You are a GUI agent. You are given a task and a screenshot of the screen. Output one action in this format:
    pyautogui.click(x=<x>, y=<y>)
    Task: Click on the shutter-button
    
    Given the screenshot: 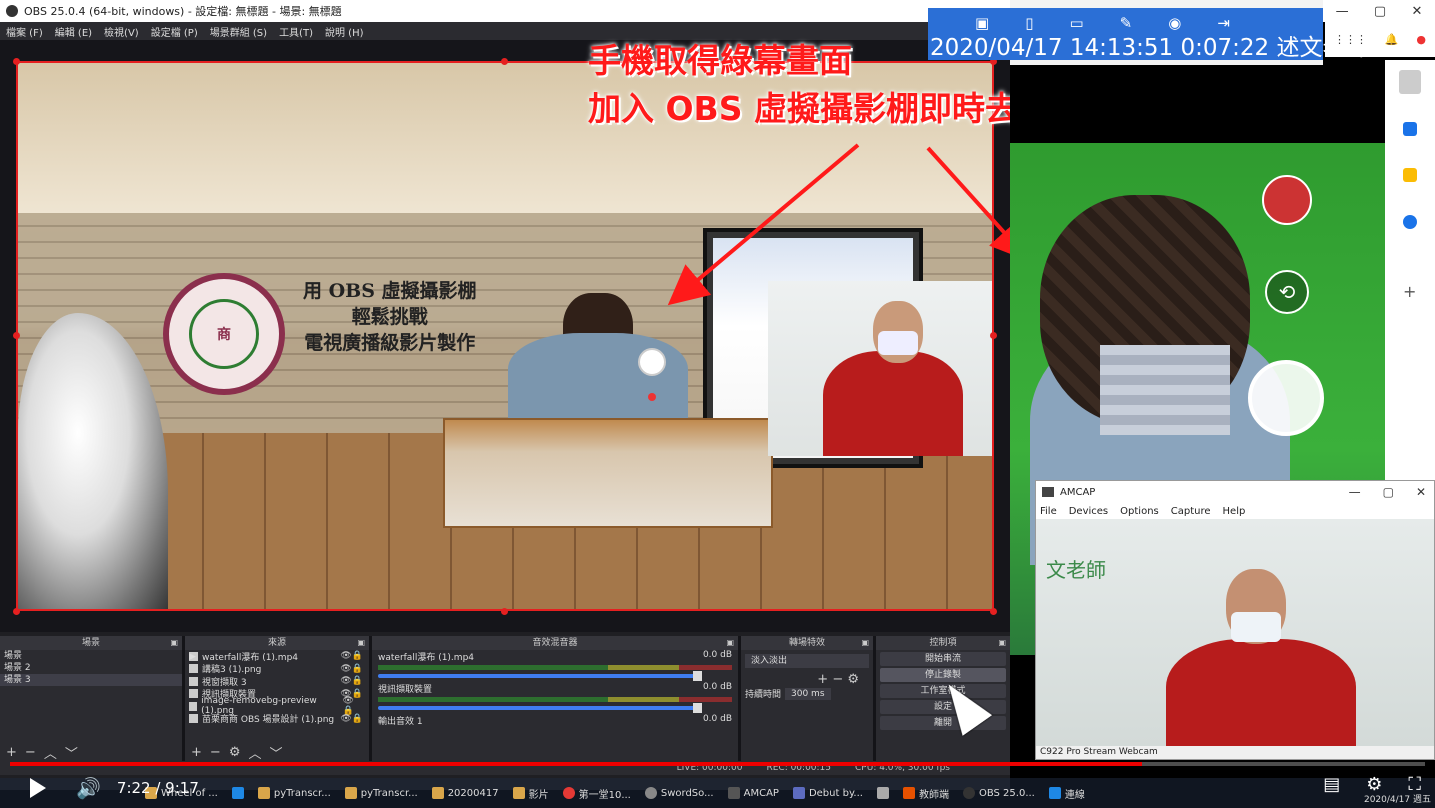 What is the action you would take?
    pyautogui.click(x=1286, y=398)
    